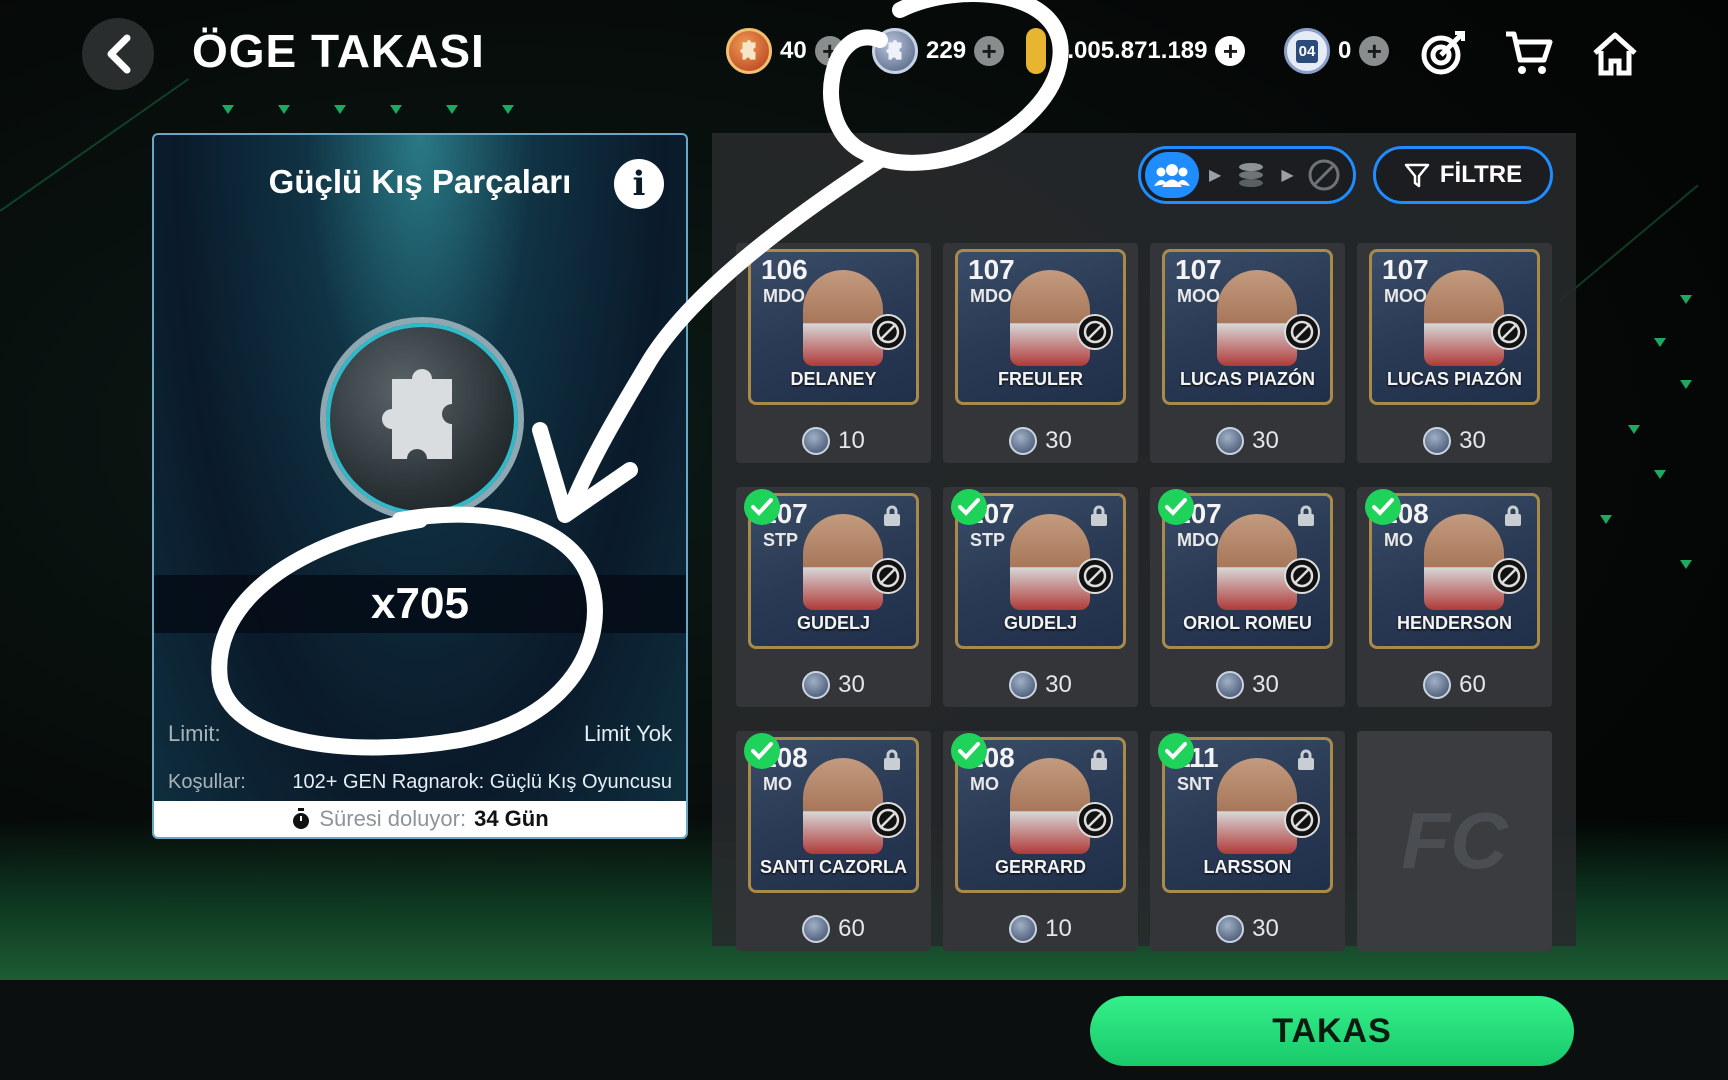  What do you see at coordinates (1443, 53) in the screenshot?
I see `target-icon` at bounding box center [1443, 53].